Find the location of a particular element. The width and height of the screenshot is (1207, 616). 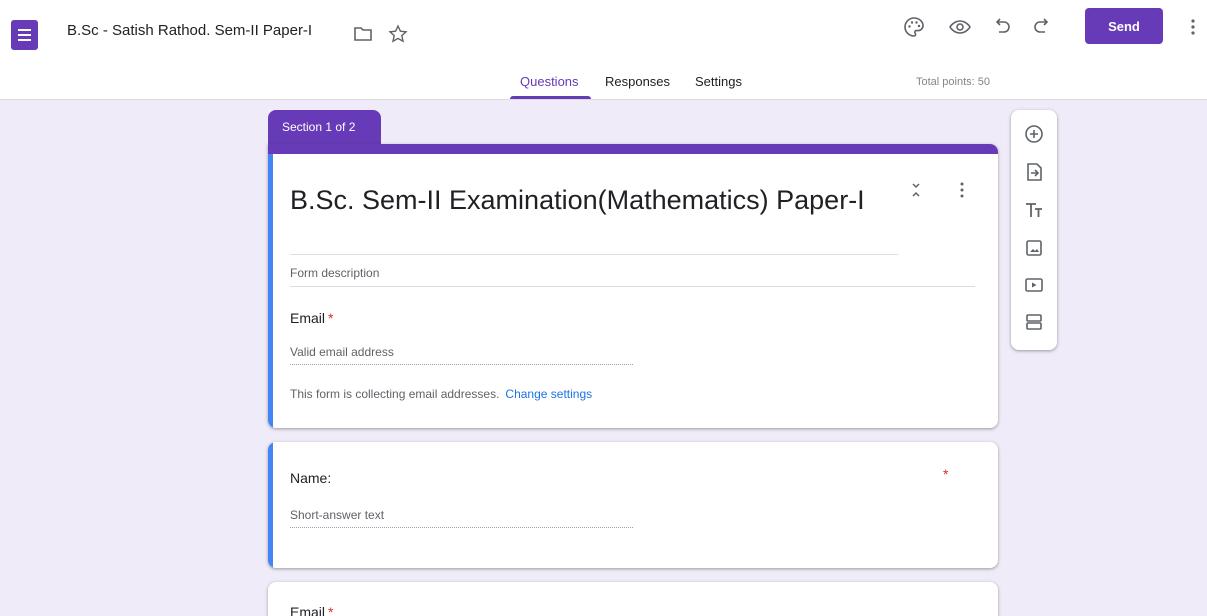

add-image-icon is located at coordinates (1034, 248).